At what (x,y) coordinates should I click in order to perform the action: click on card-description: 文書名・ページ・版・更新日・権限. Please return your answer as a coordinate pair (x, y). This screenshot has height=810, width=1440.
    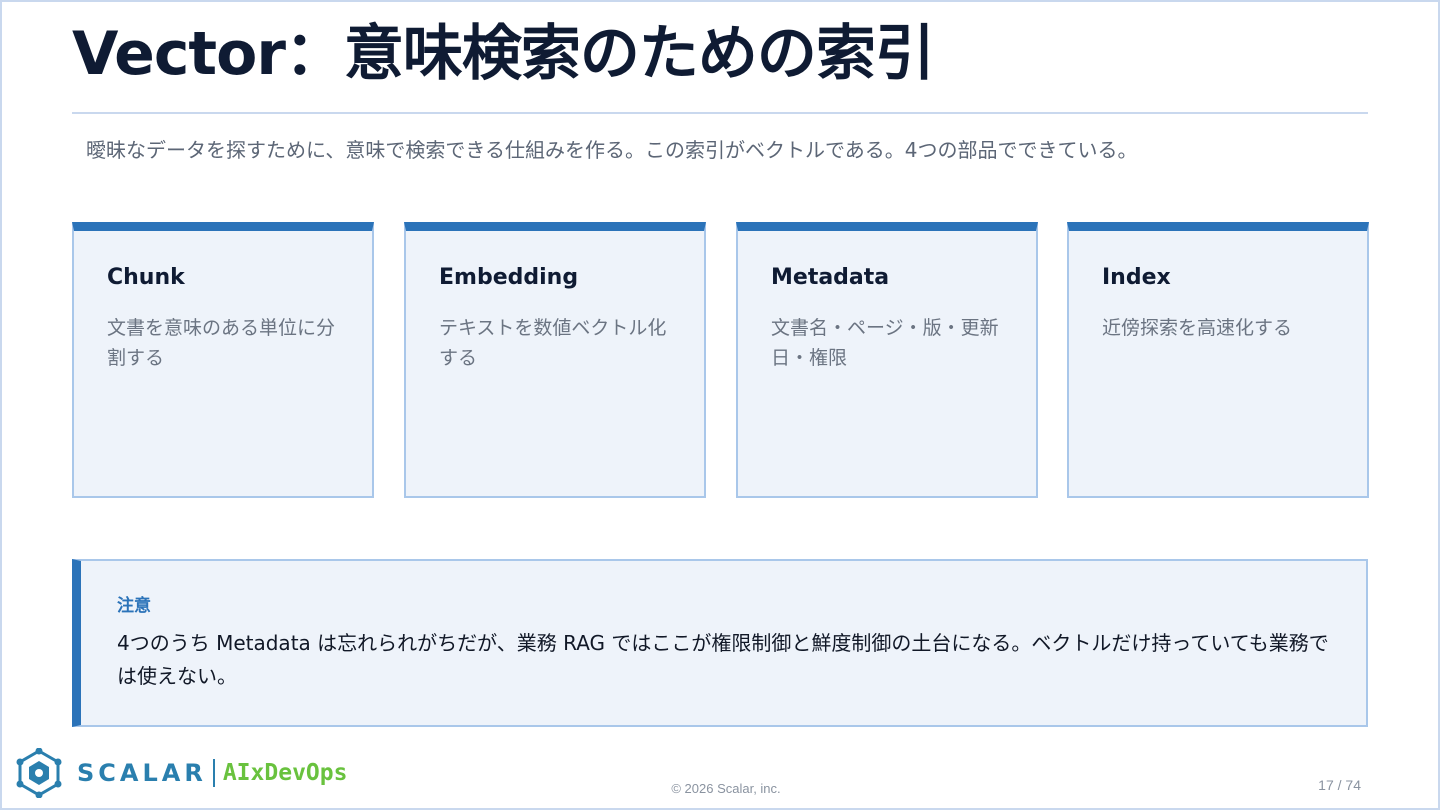
    Looking at the image, I should click on (885, 343).